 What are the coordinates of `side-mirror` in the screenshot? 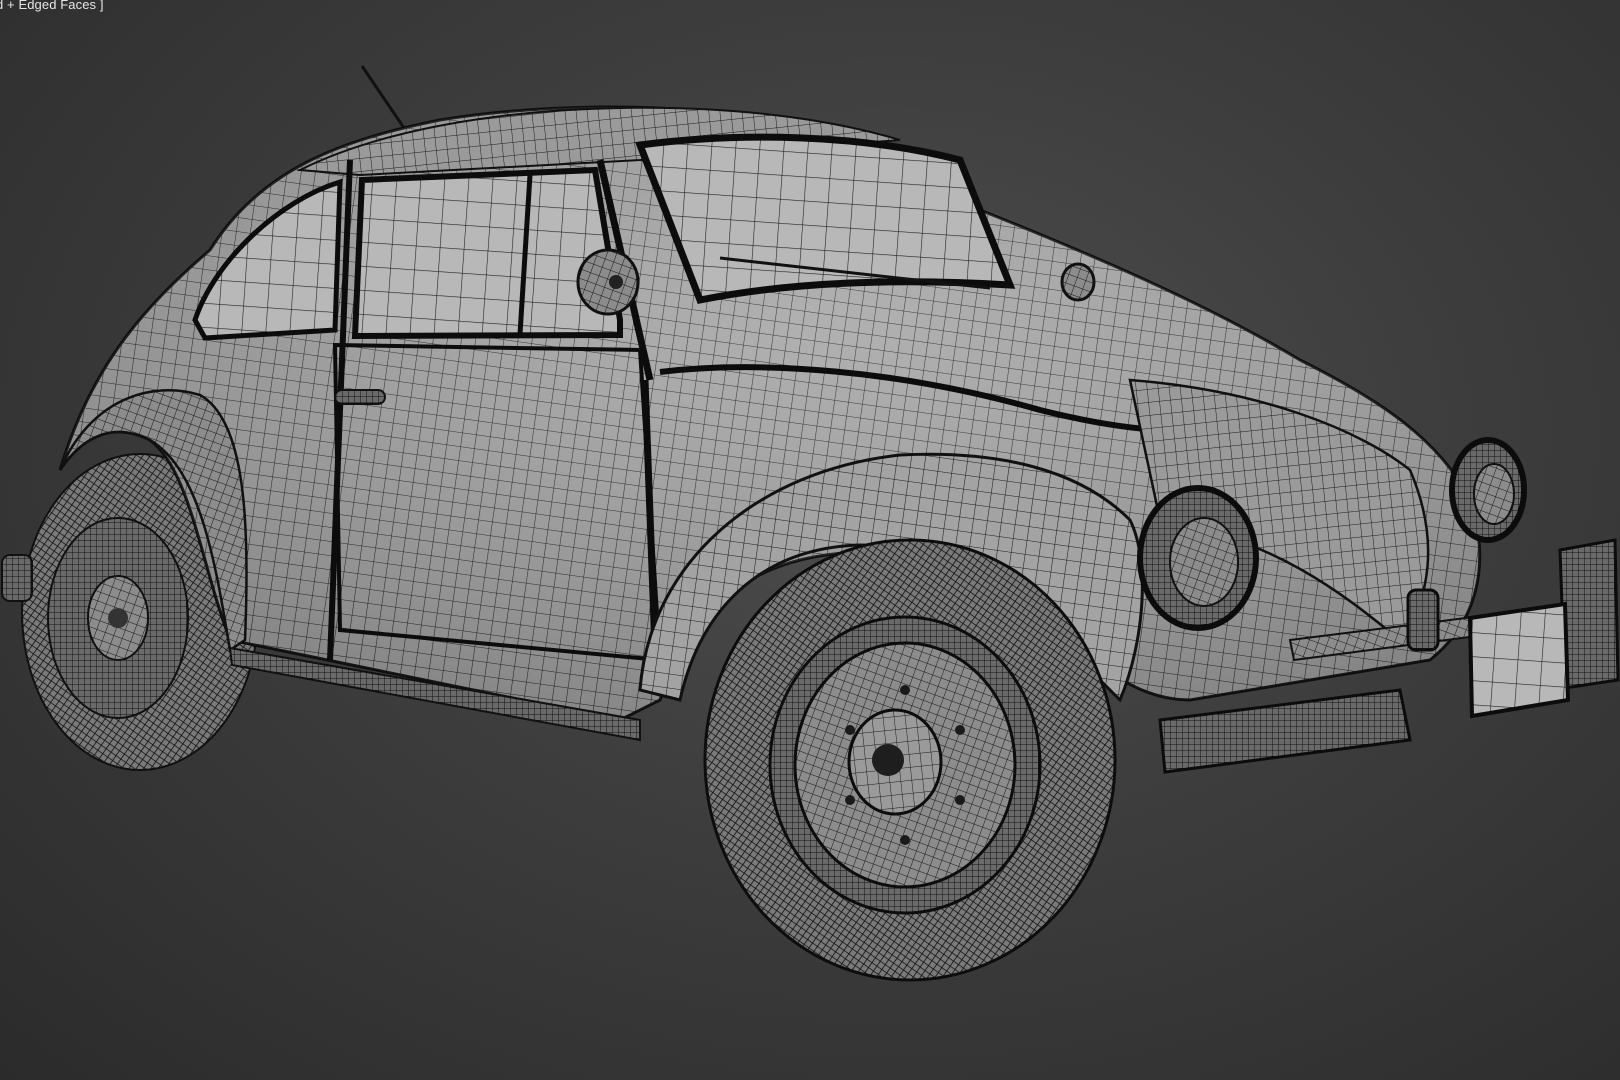 It's located at (608, 282).